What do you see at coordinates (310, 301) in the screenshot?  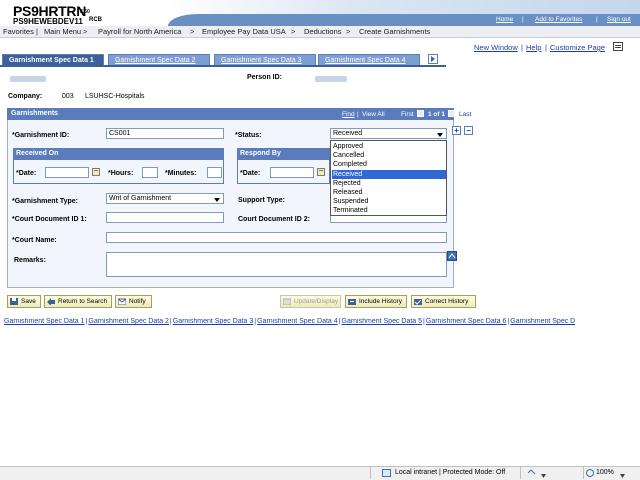 I see `update-display-button: Update/Display` at bounding box center [310, 301].